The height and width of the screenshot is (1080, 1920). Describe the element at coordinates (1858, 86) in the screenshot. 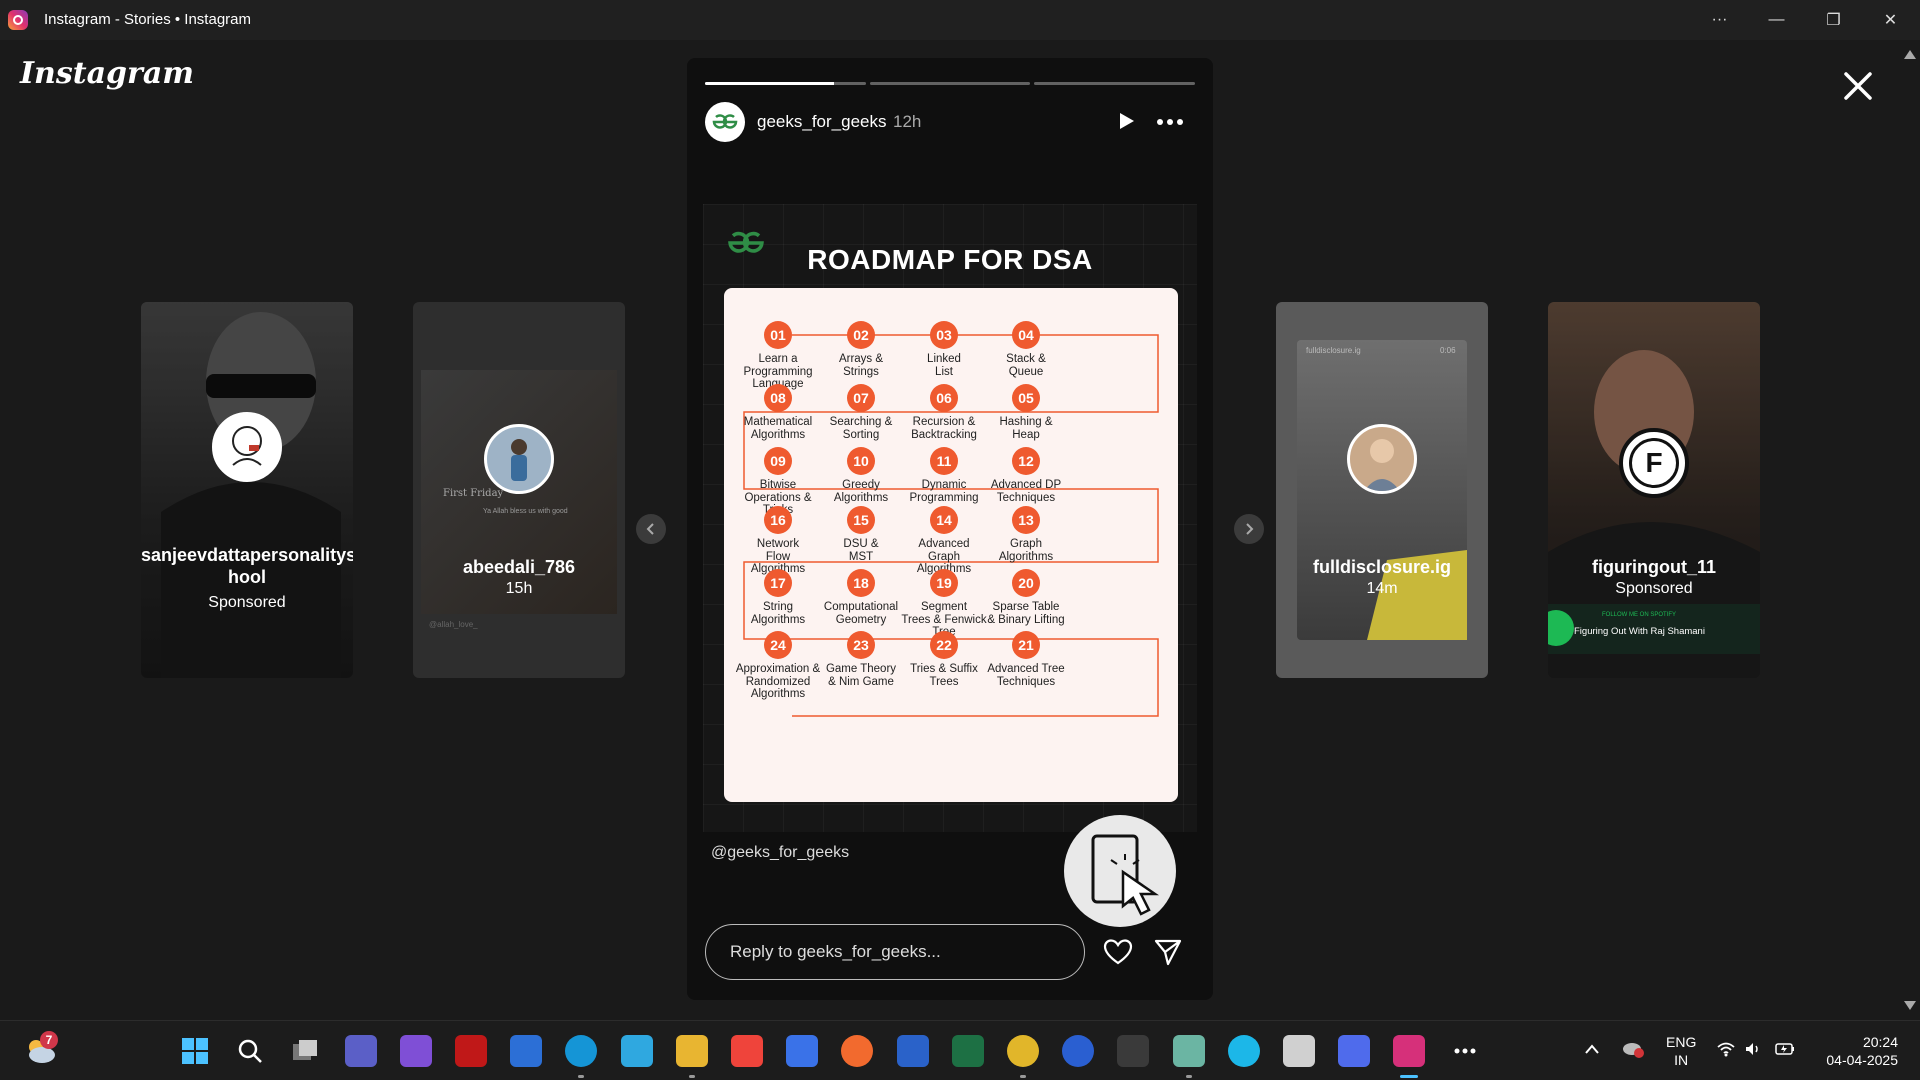

I see `close-story-icon` at that location.